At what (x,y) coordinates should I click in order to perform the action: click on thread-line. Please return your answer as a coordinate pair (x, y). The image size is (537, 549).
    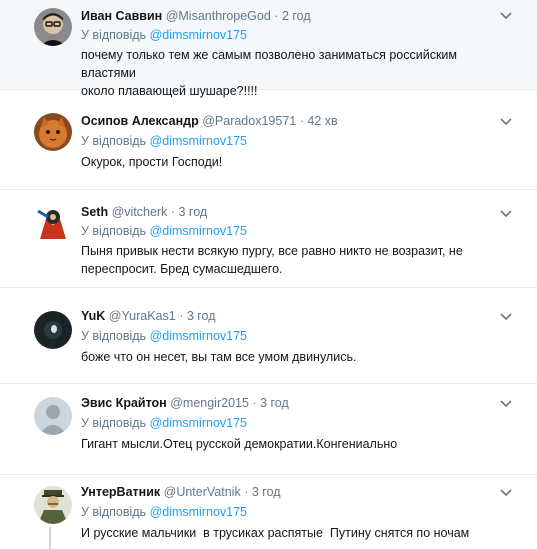
    Looking at the image, I should click on (50, 538).